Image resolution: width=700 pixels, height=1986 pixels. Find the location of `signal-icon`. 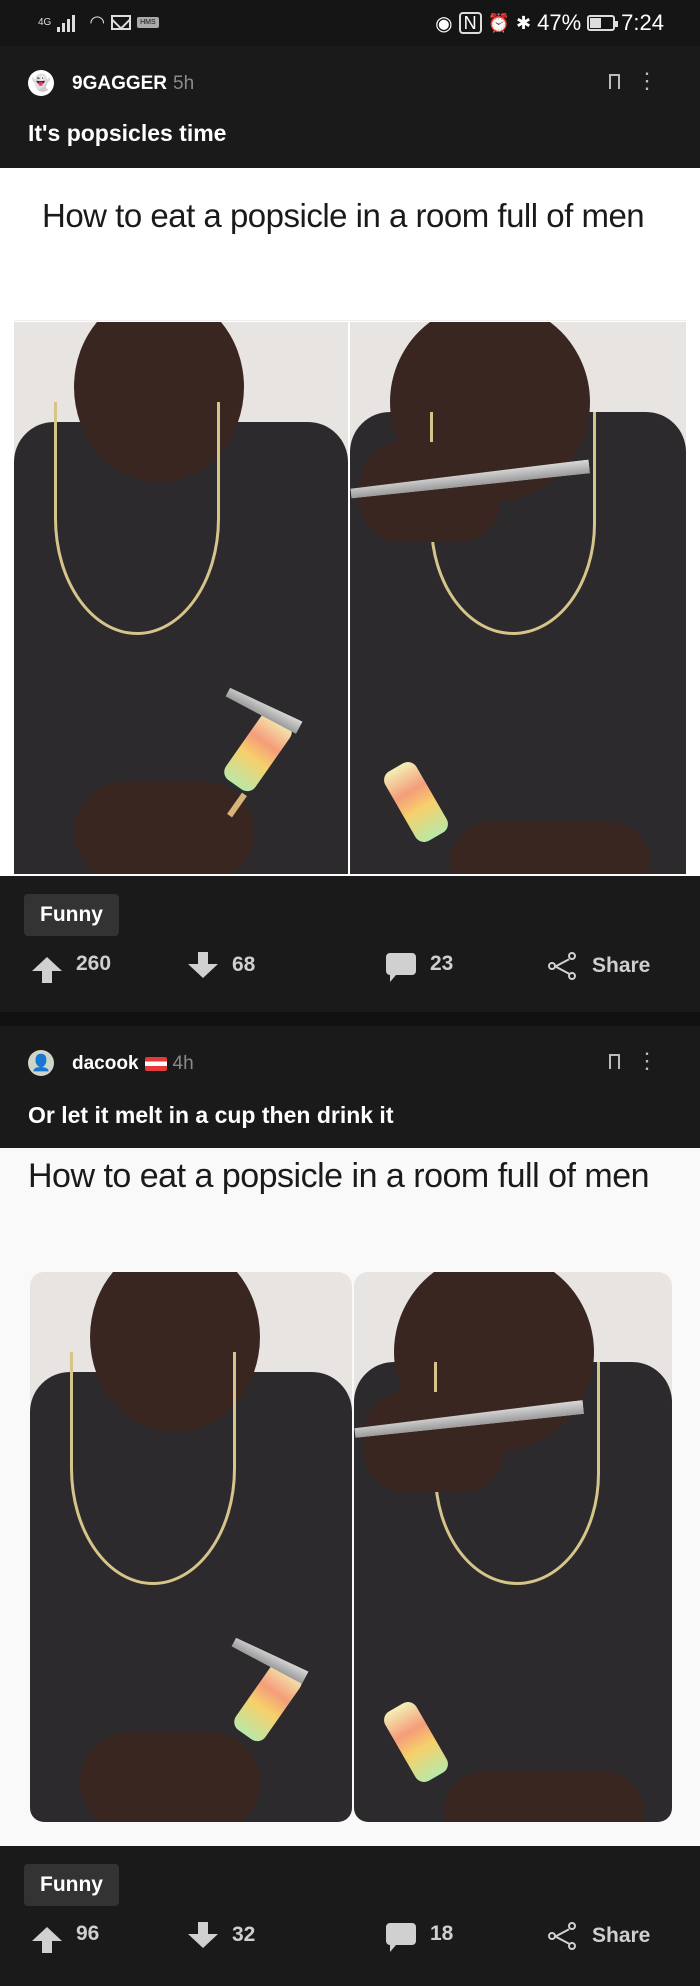

signal-icon is located at coordinates (66, 23).